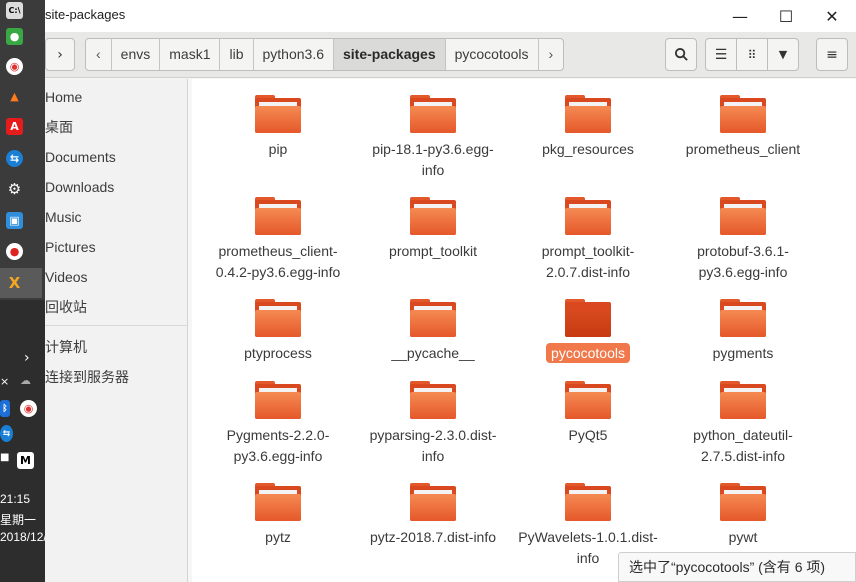  I want to click on folder-item: prompt_toolkit, so click(433, 229).